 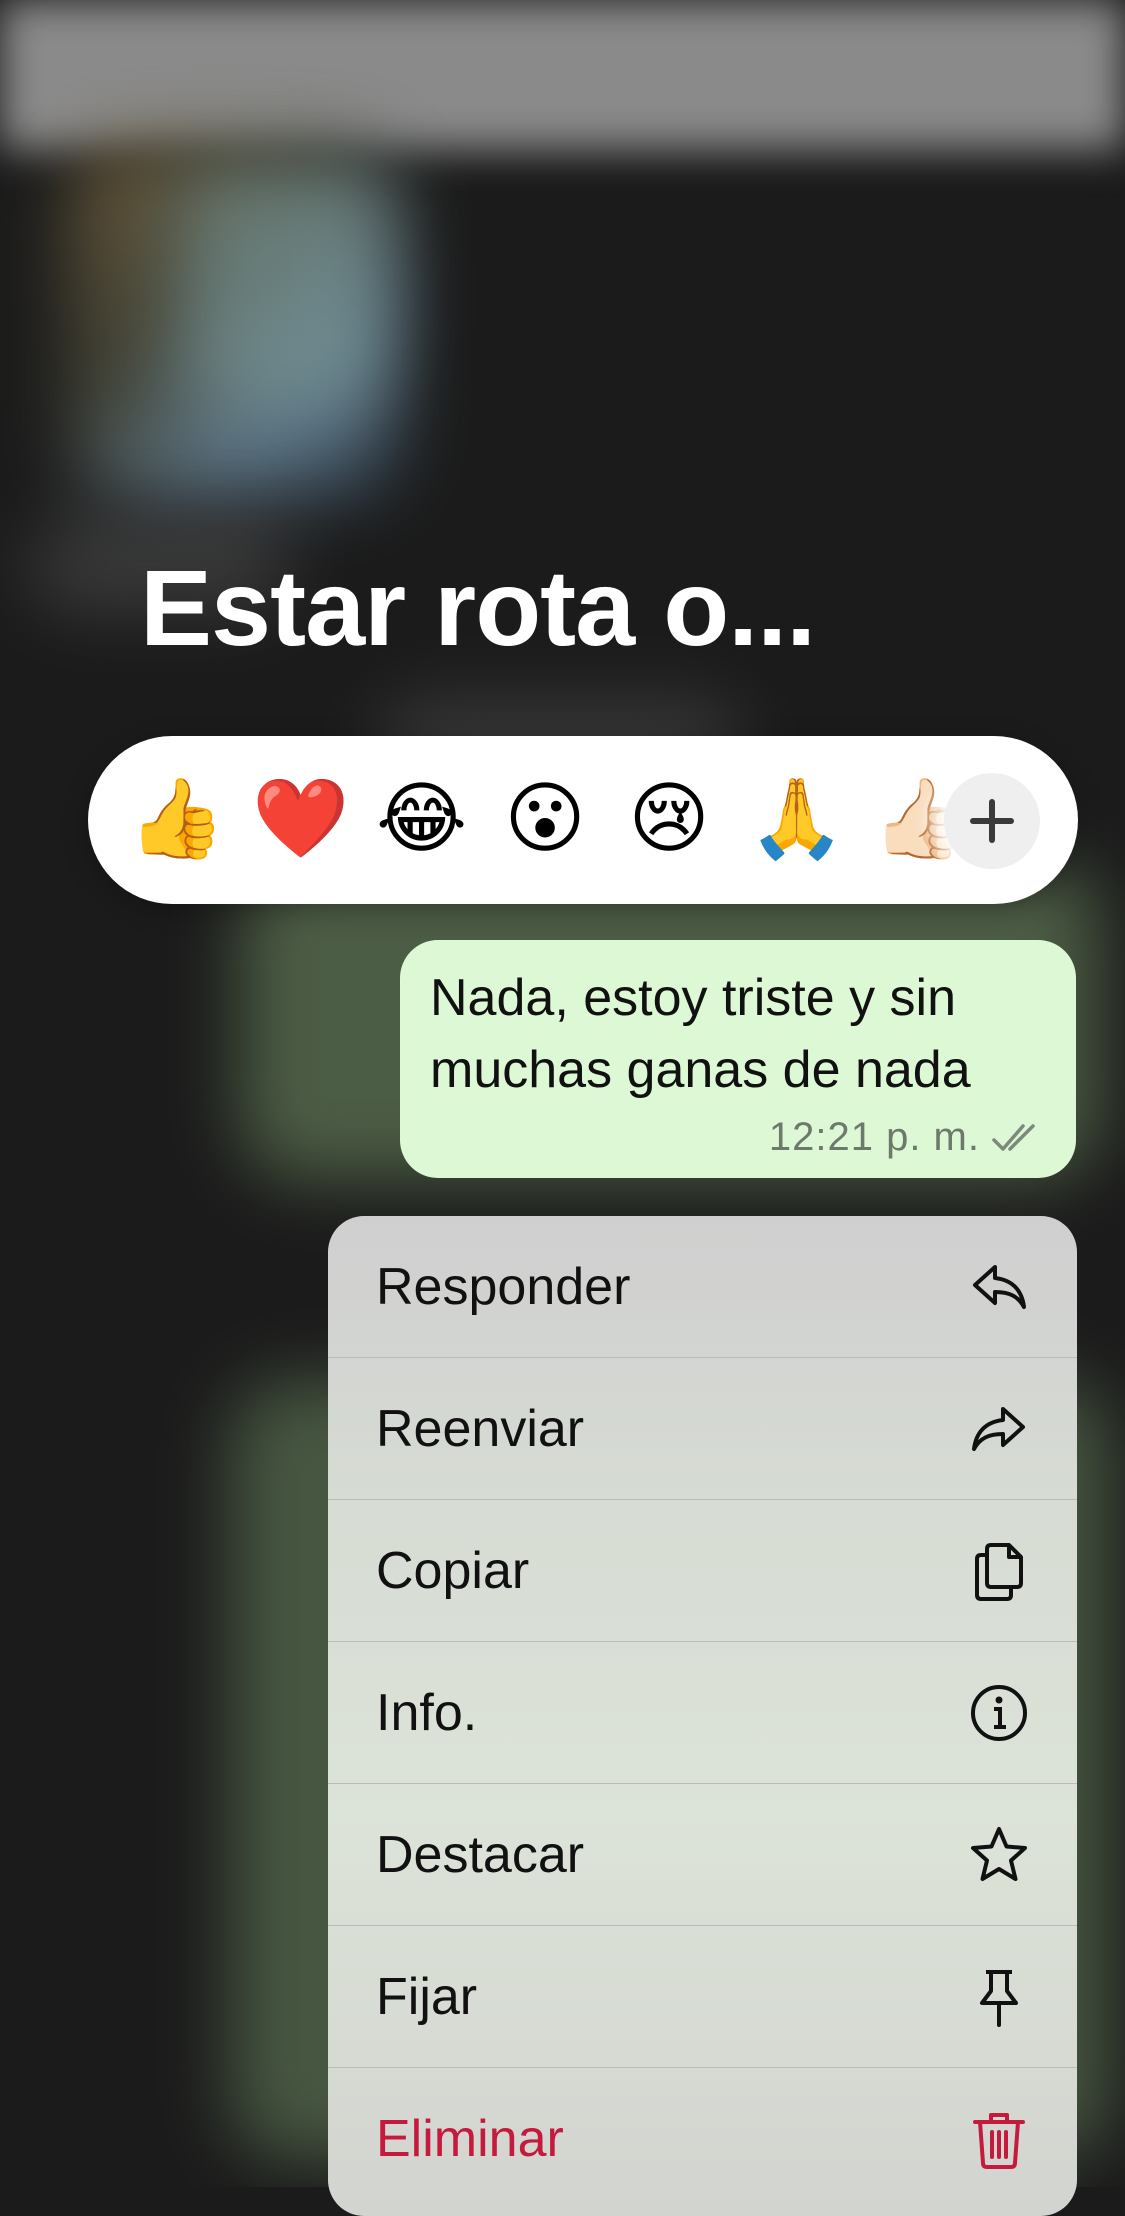 I want to click on message-meta: 12:21 p. m., so click(x=907, y=1137).